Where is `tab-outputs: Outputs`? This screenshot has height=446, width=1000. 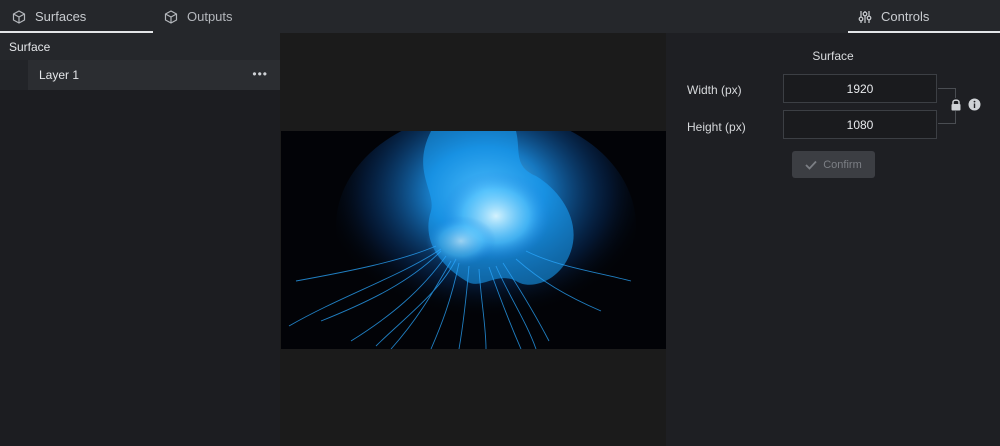 tab-outputs: Outputs is located at coordinates (198, 16).